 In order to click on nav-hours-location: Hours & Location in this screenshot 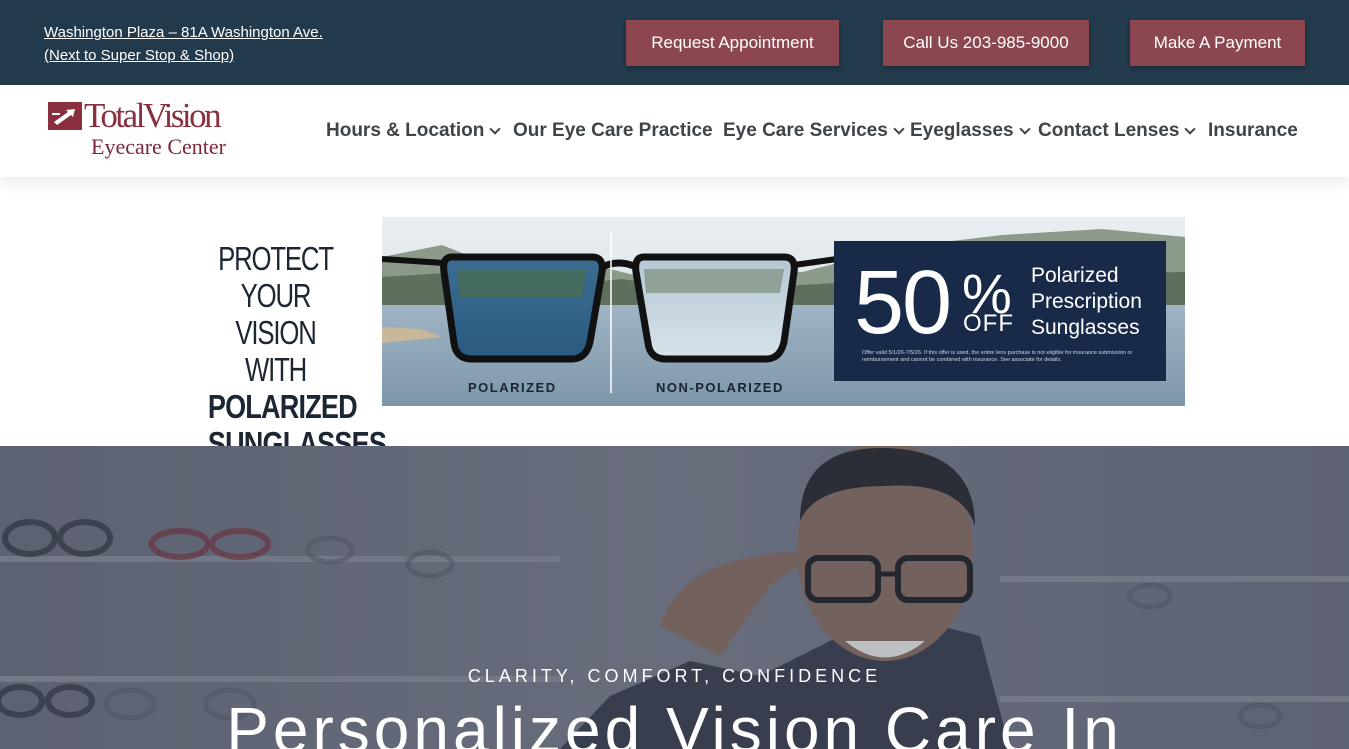, I will do `click(414, 131)`.